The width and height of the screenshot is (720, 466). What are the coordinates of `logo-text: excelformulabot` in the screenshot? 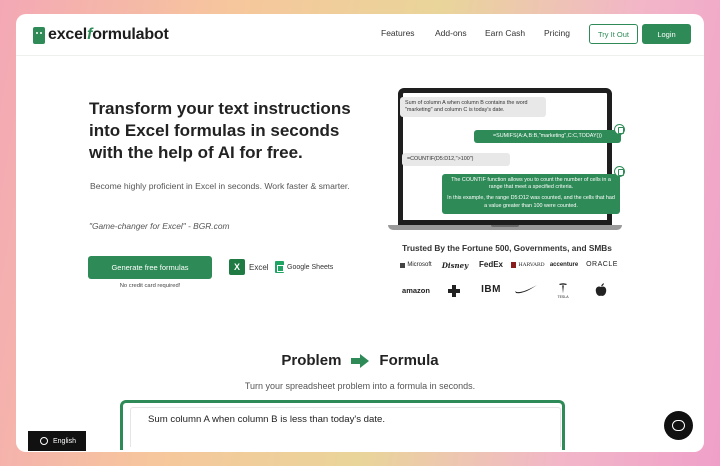 It's located at (108, 34).